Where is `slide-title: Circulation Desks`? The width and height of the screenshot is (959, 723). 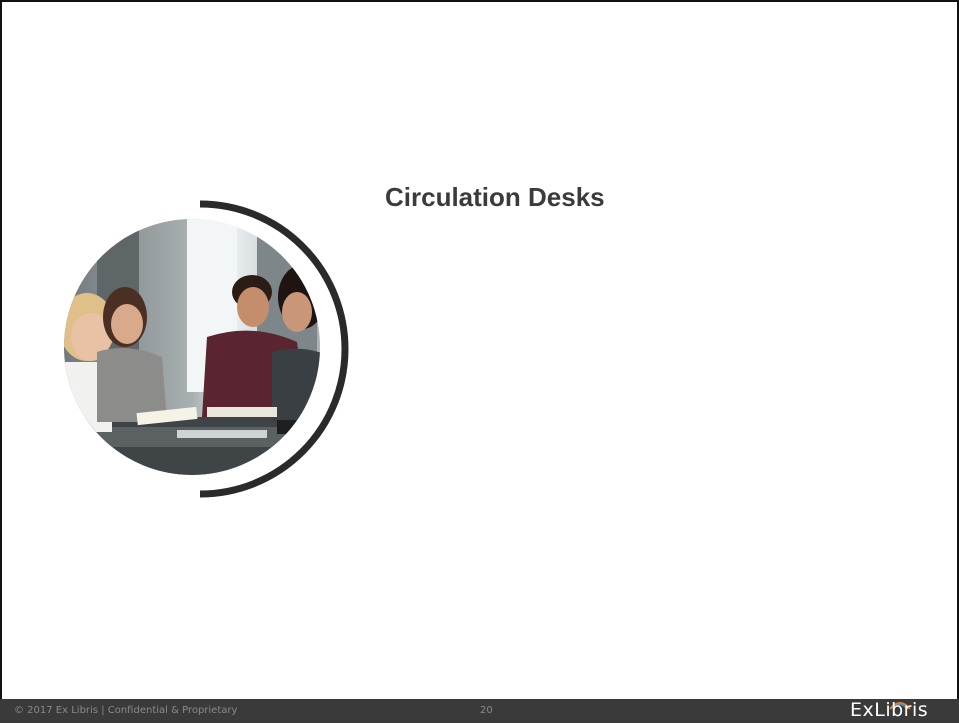 slide-title: Circulation Desks is located at coordinates (495, 197).